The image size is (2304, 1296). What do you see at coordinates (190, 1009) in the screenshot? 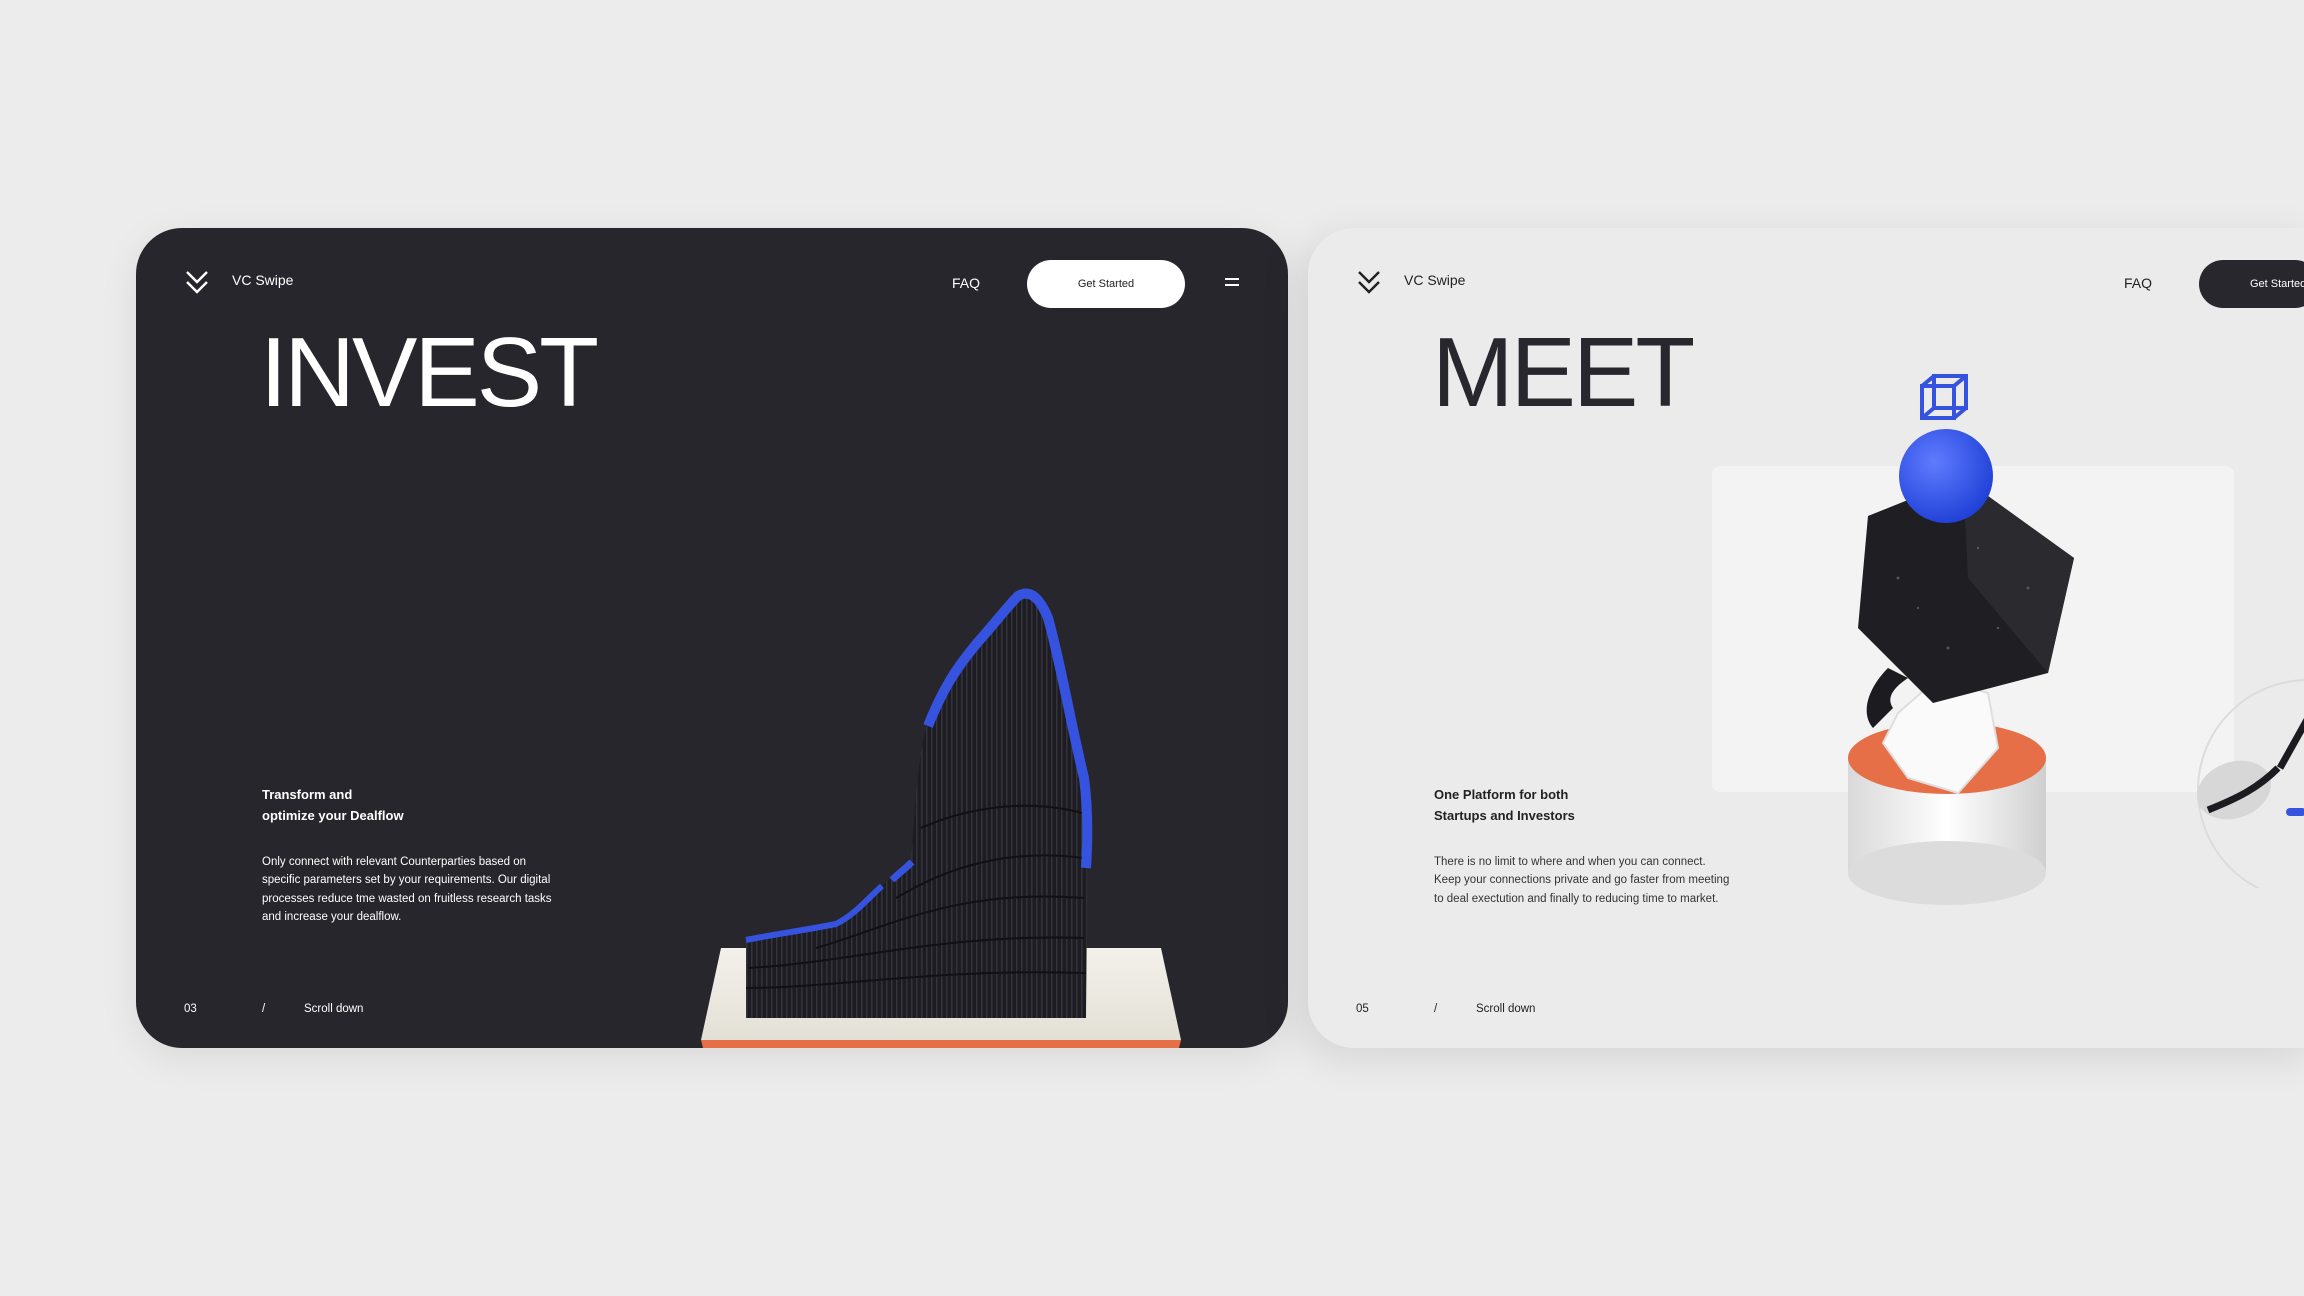
I see `page-number: 03` at bounding box center [190, 1009].